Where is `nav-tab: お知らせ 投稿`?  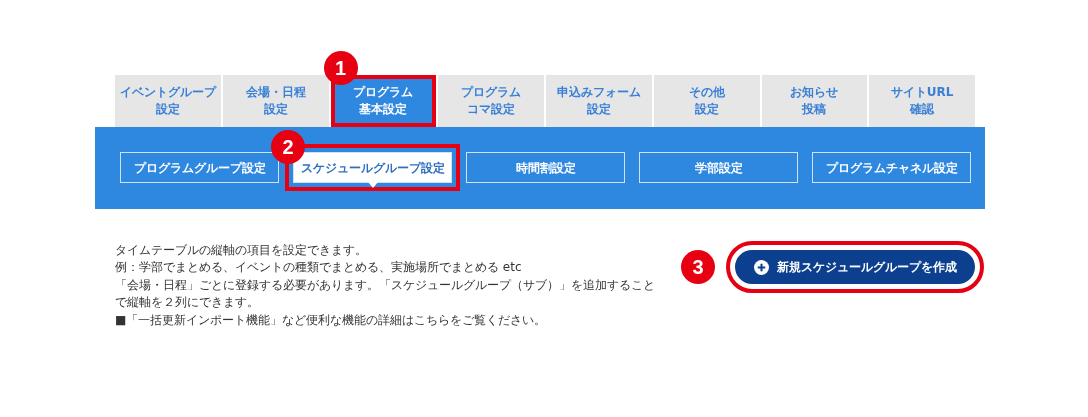
nav-tab: お知らせ 投稿 is located at coordinates (814, 101).